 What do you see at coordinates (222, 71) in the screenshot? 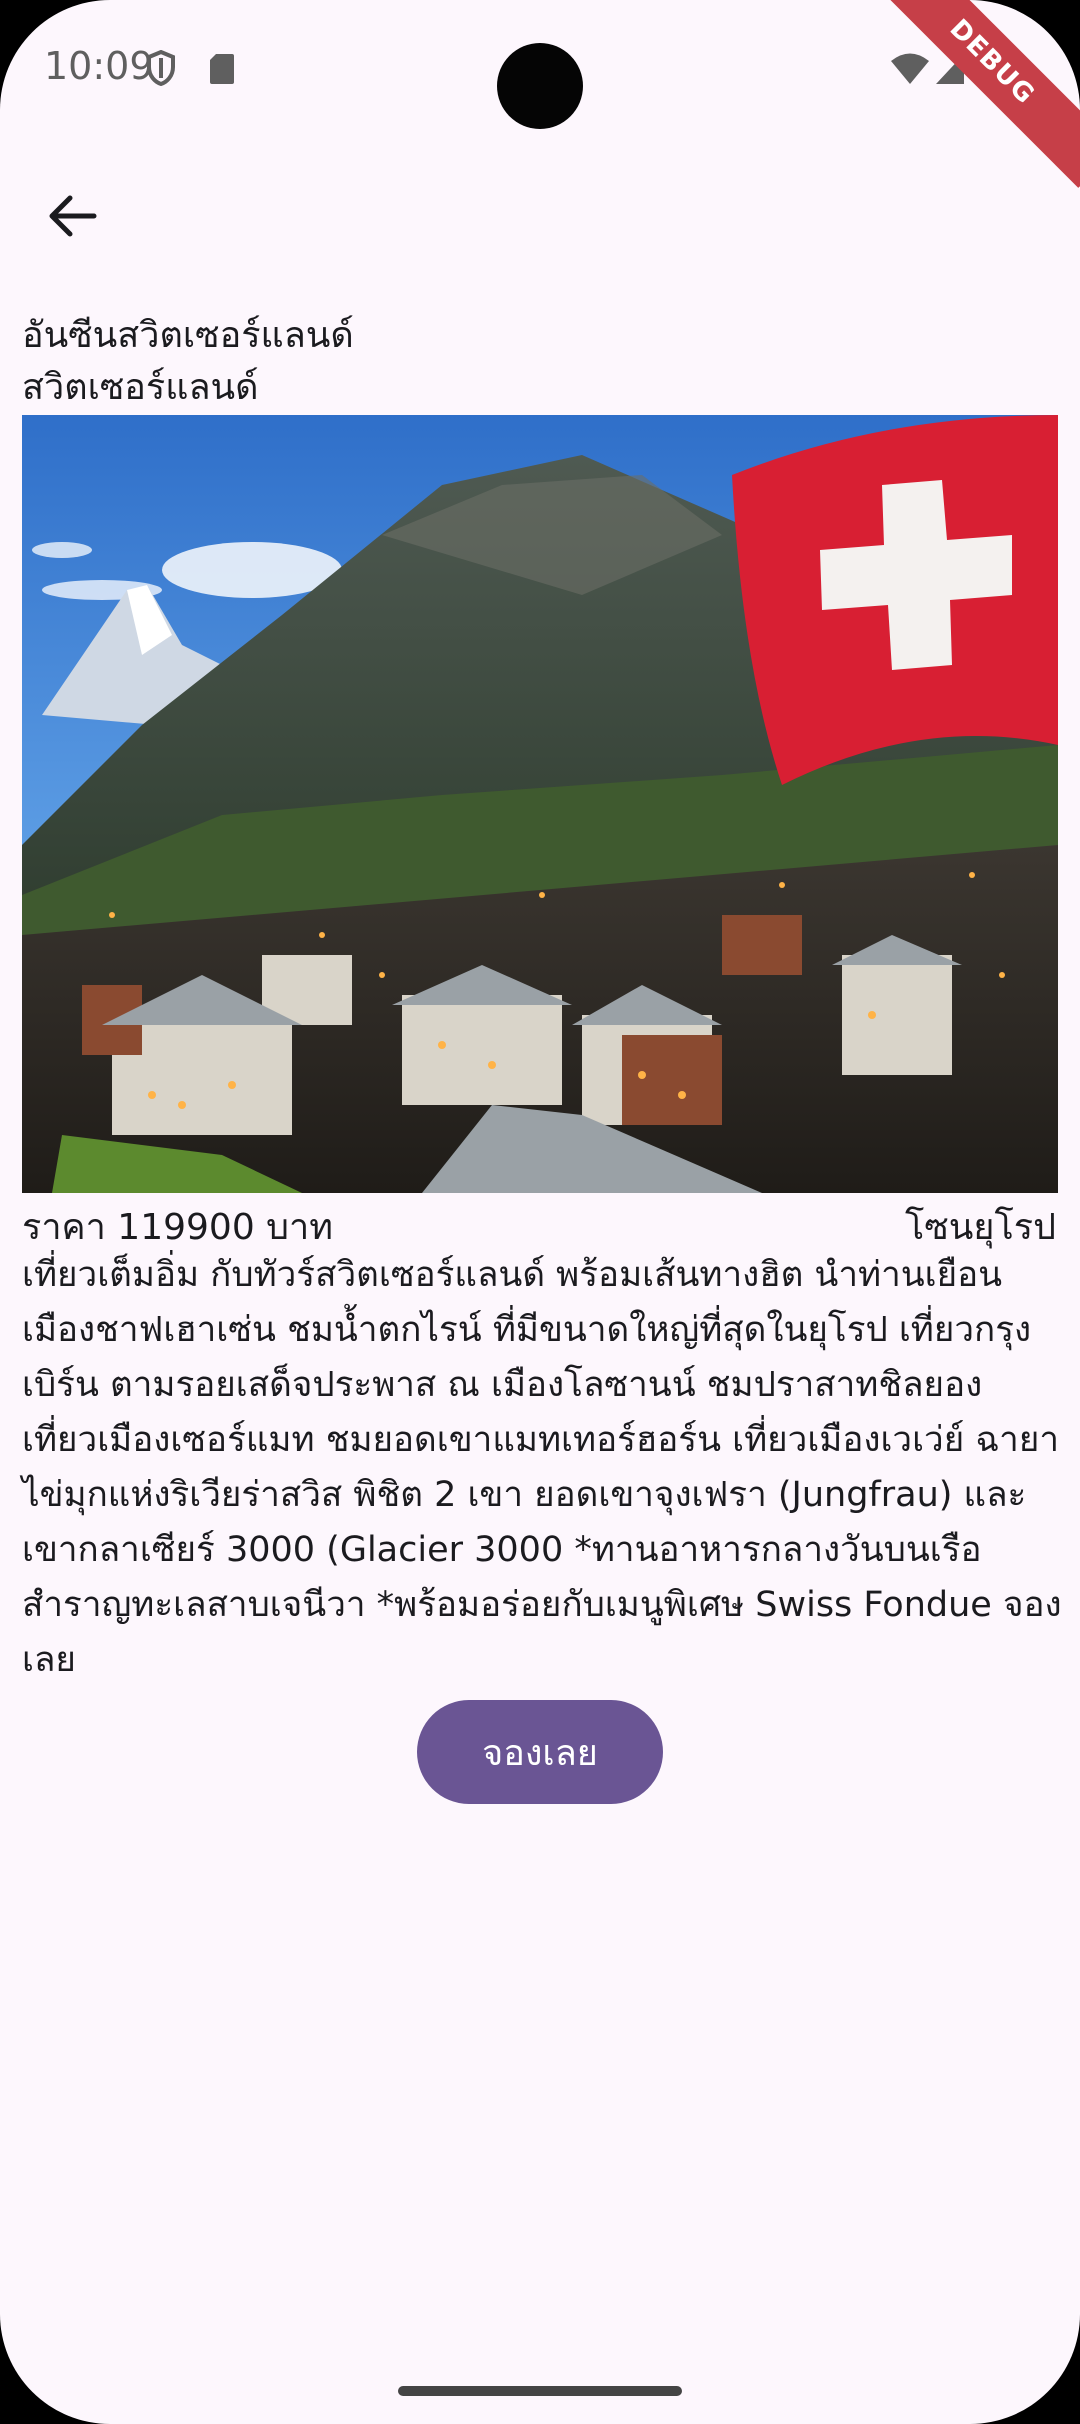
I see `sd-card-icon` at bounding box center [222, 71].